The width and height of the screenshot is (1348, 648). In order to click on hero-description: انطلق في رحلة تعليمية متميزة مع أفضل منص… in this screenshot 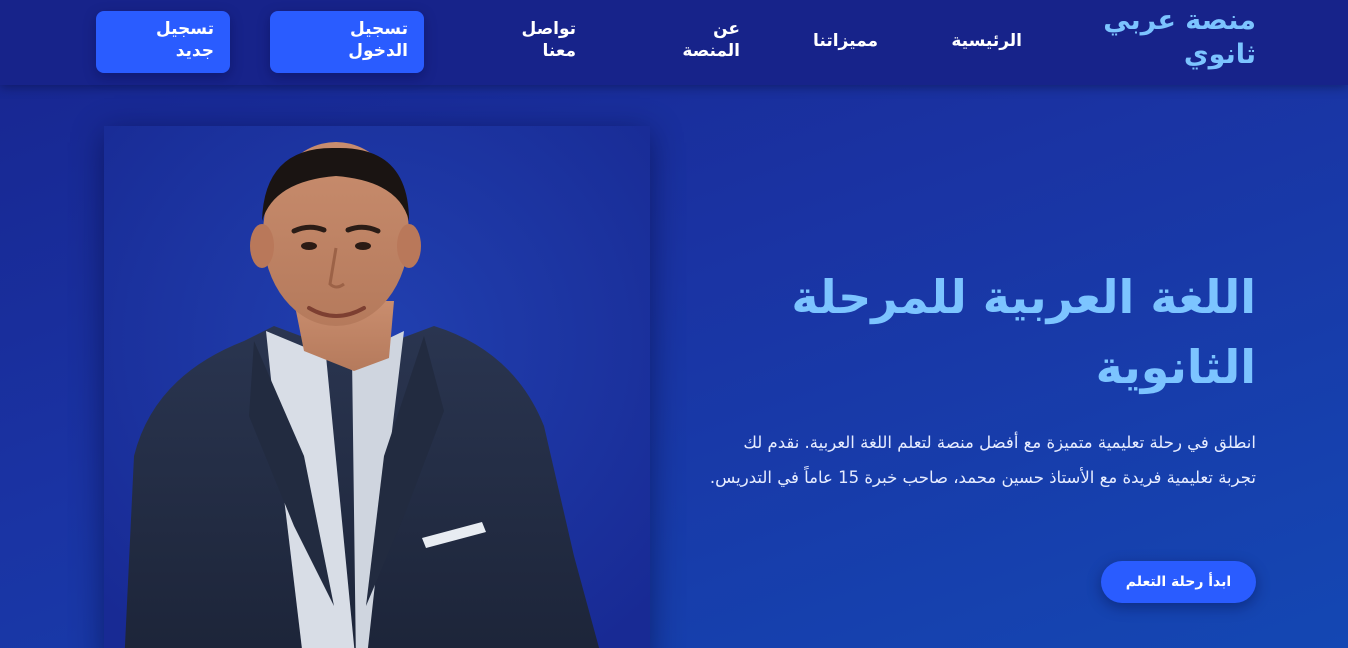, I will do `click(982, 460)`.